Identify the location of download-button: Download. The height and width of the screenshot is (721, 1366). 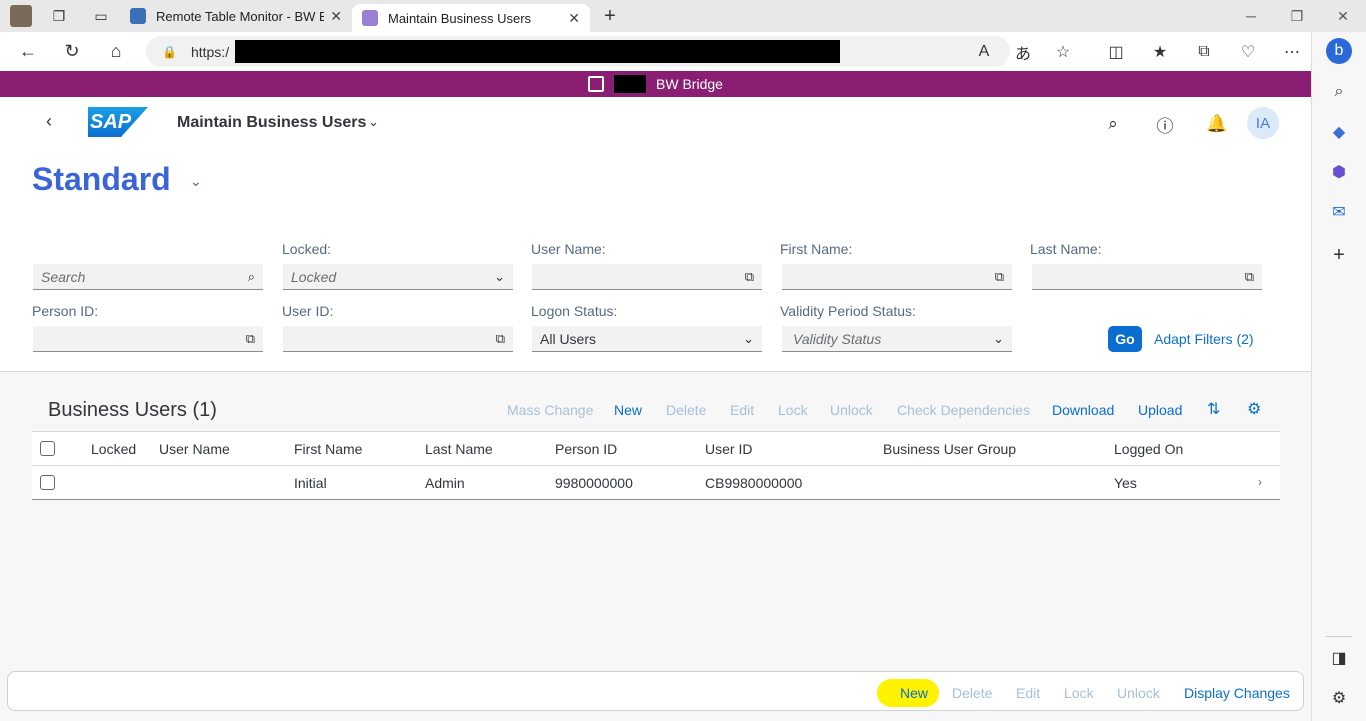
(1083, 410).